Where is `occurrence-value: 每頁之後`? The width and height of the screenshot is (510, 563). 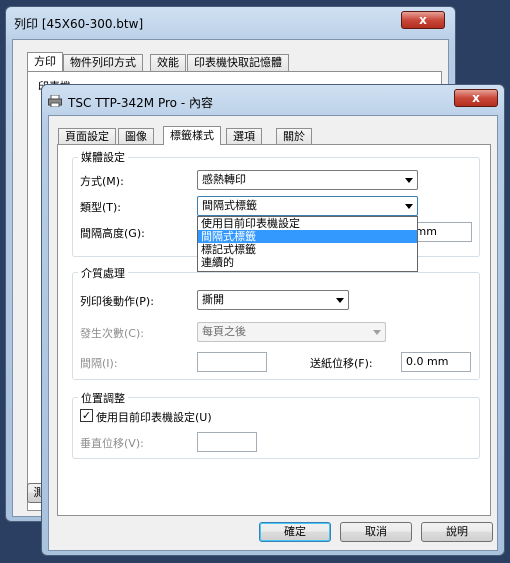 occurrence-value: 每頁之後 is located at coordinates (224, 331).